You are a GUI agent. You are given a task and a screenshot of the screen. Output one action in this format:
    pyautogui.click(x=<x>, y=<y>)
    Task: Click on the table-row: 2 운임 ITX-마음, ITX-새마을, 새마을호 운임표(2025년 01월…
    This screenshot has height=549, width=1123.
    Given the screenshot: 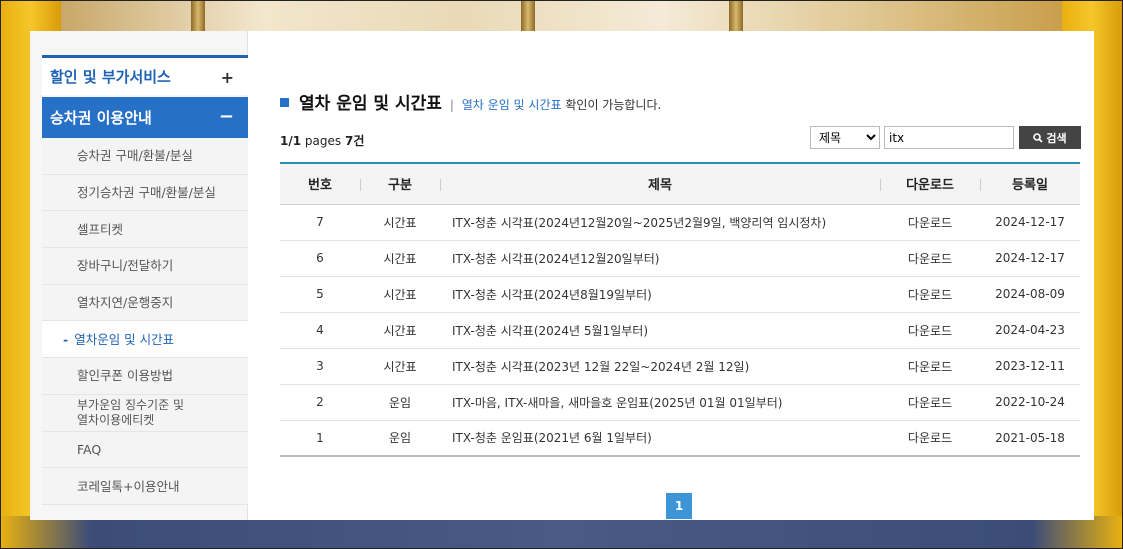 What is the action you would take?
    pyautogui.click(x=680, y=402)
    